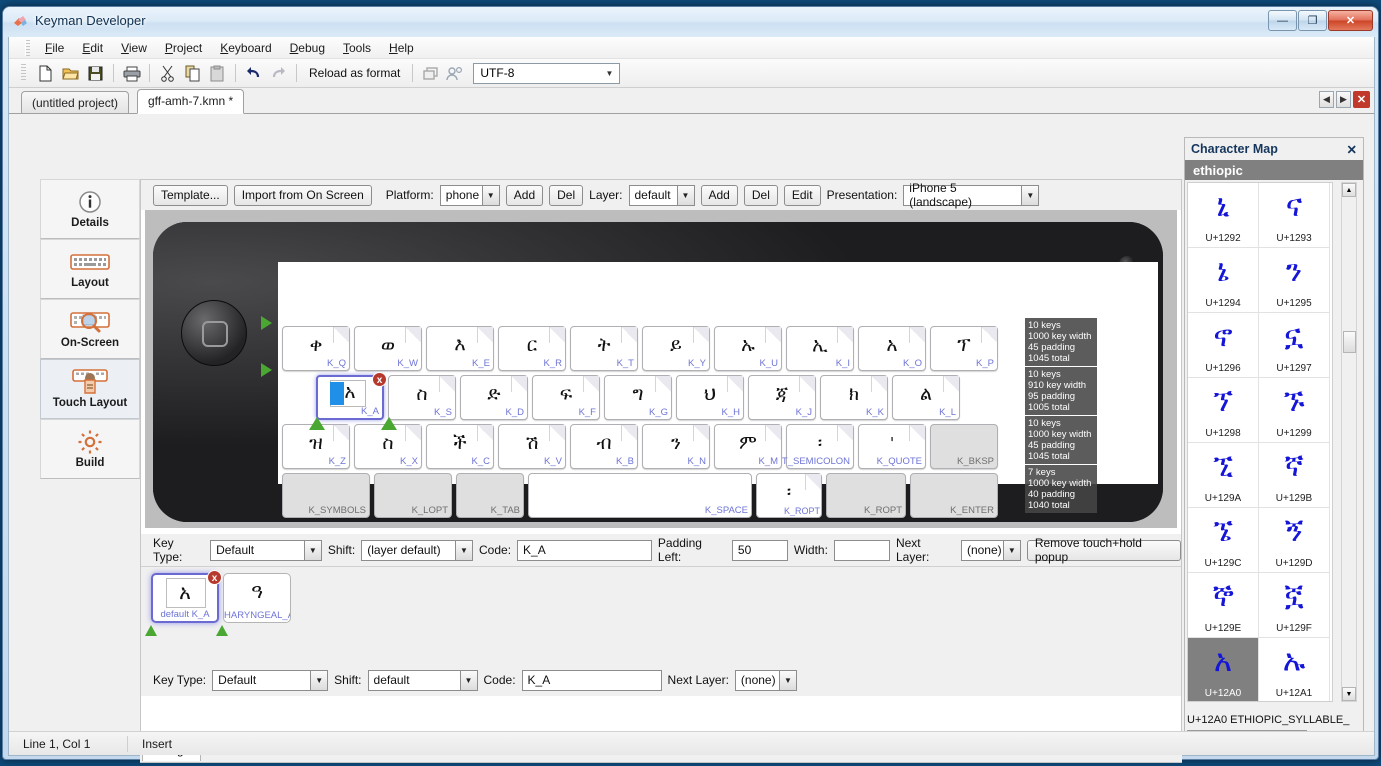  What do you see at coordinates (1294, 345) in the screenshot?
I see `char-cell: ኗ U+1297` at bounding box center [1294, 345].